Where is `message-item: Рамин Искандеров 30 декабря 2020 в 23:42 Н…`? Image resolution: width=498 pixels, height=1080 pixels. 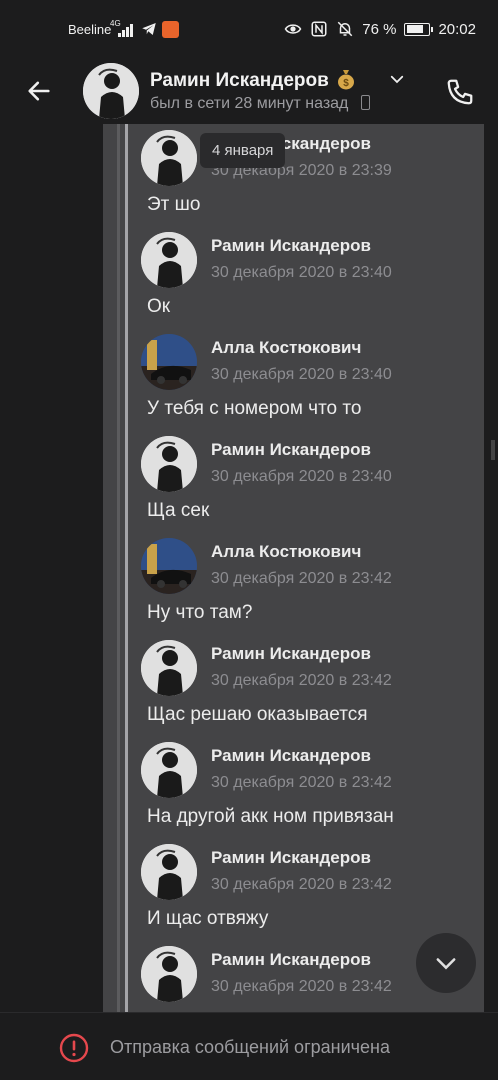
message-item: Рамин Искандеров 30 декабря 2020 в 23:42 Н… is located at coordinates (311, 787).